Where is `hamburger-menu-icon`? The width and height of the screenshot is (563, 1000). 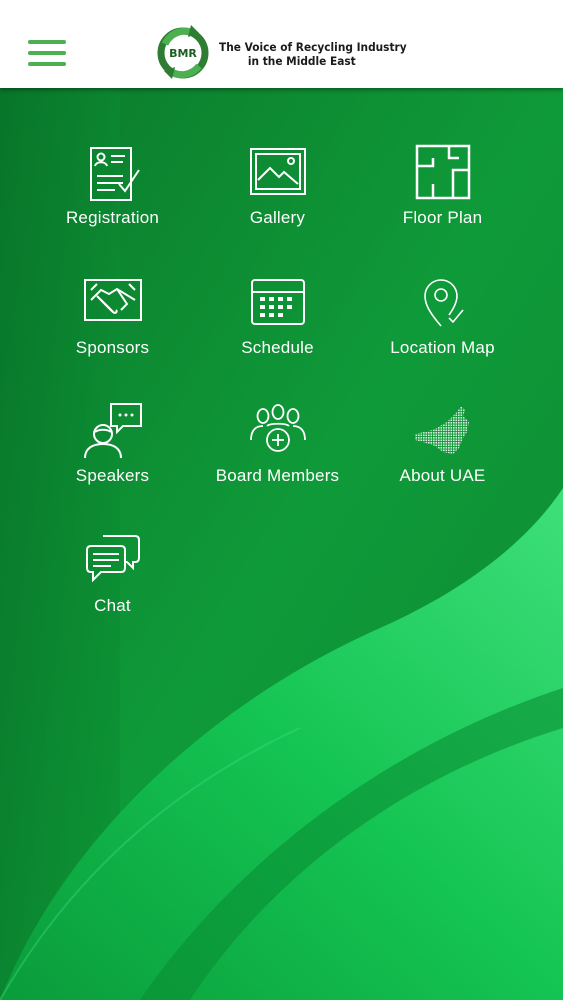 hamburger-menu-icon is located at coordinates (47, 55).